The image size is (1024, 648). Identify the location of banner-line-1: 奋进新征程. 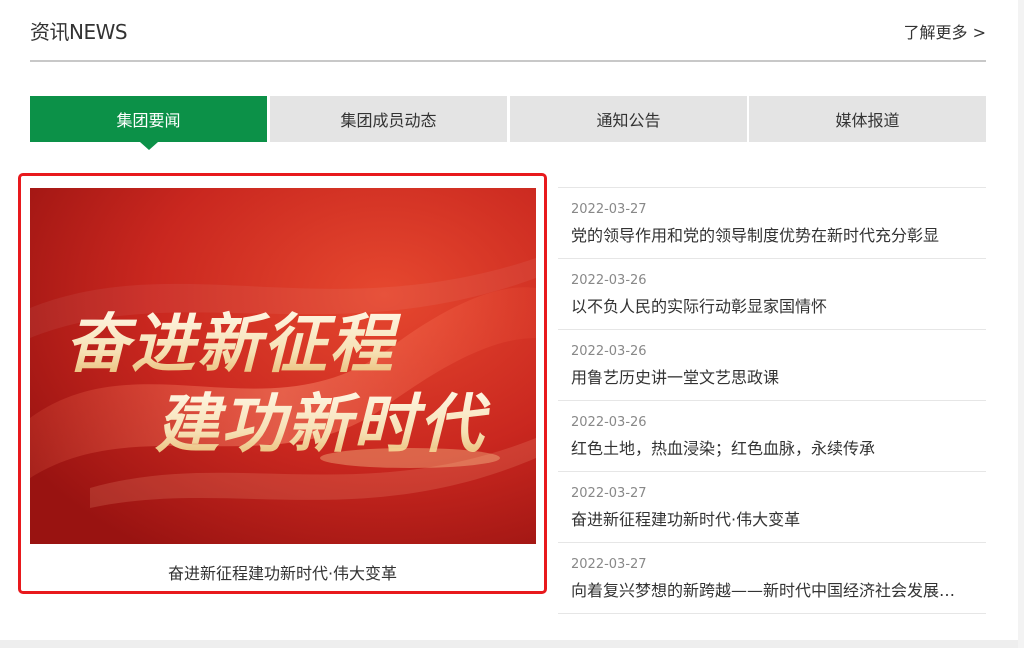
(233, 345).